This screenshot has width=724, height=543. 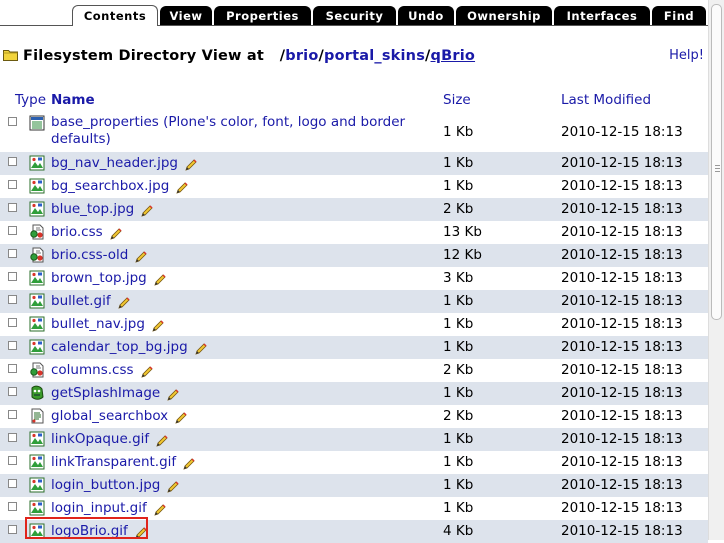 What do you see at coordinates (81, 301) in the screenshot?
I see `file-link: bullet.gif` at bounding box center [81, 301].